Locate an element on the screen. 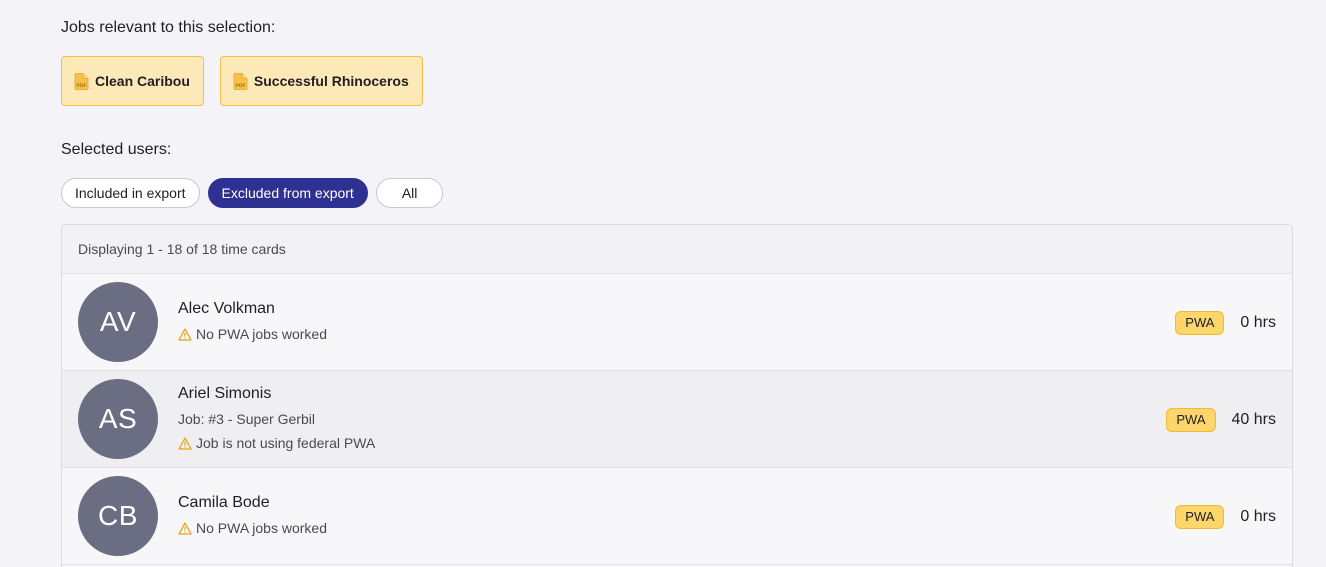 This screenshot has height=567, width=1326. time-card-info: Alec Volkman No PWA jobs worked is located at coordinates (252, 321).